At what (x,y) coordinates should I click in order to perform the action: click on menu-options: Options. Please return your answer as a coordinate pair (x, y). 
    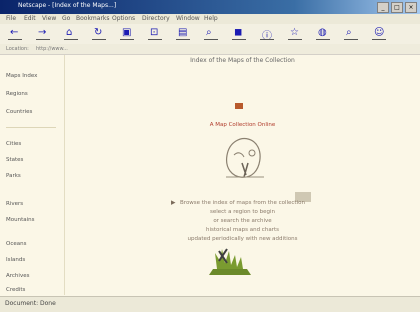
    Looking at the image, I should click on (123, 18).